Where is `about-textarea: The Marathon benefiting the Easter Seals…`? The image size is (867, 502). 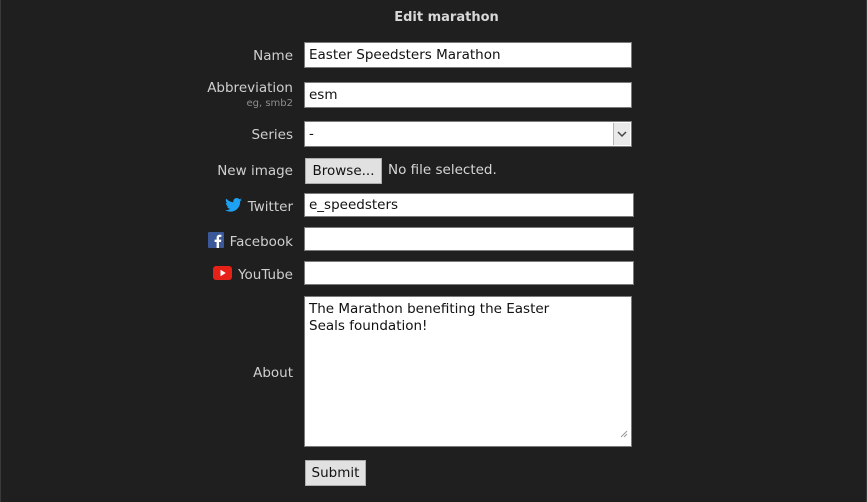
about-textarea: The Marathon benefiting the Easter Seals… is located at coordinates (468, 371).